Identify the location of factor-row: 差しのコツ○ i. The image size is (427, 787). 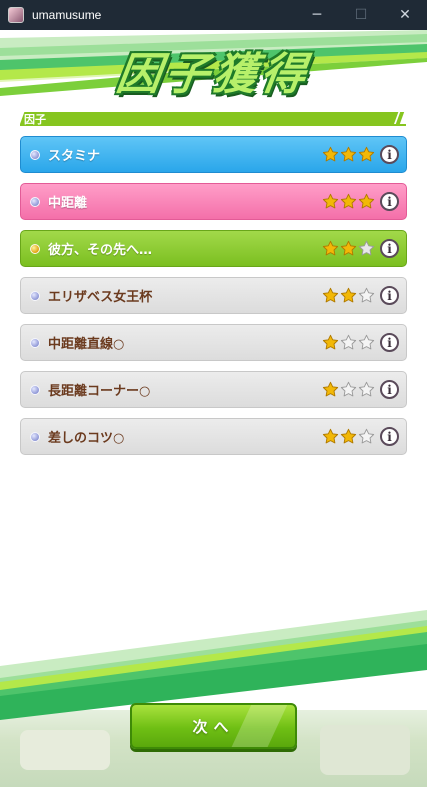
(213, 436).